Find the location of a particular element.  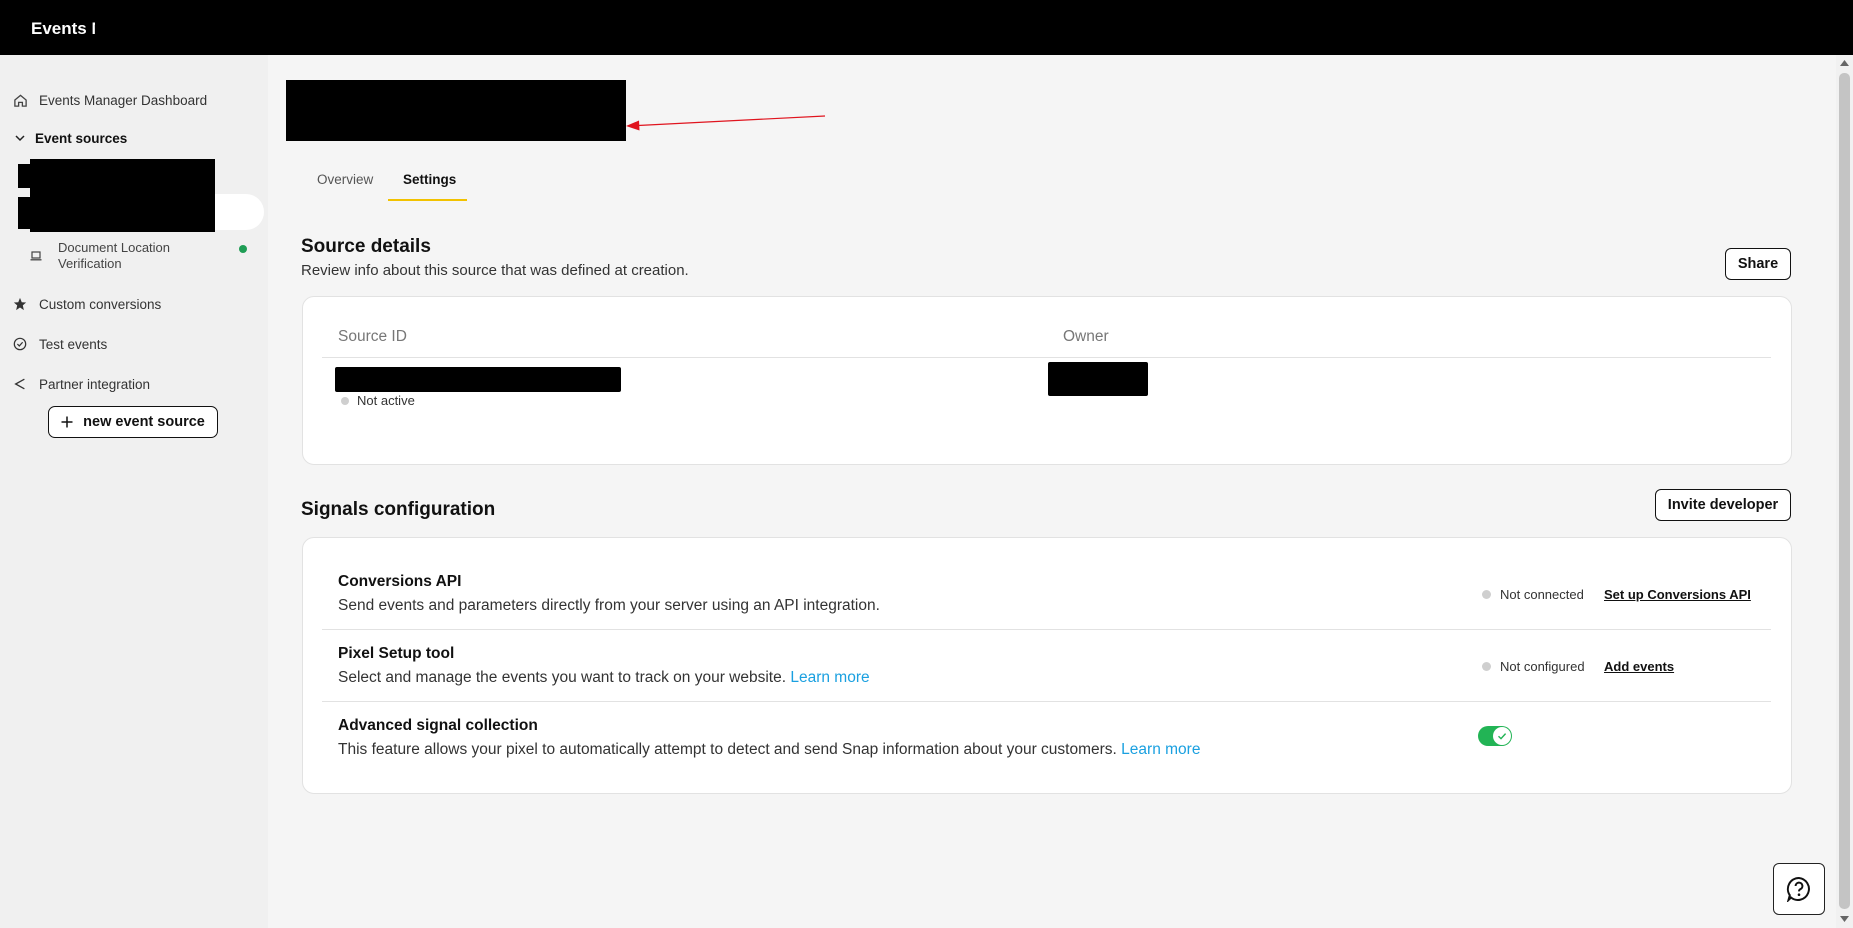

sidebar-item-partner-integration: Partner integration is located at coordinates (75, 384).